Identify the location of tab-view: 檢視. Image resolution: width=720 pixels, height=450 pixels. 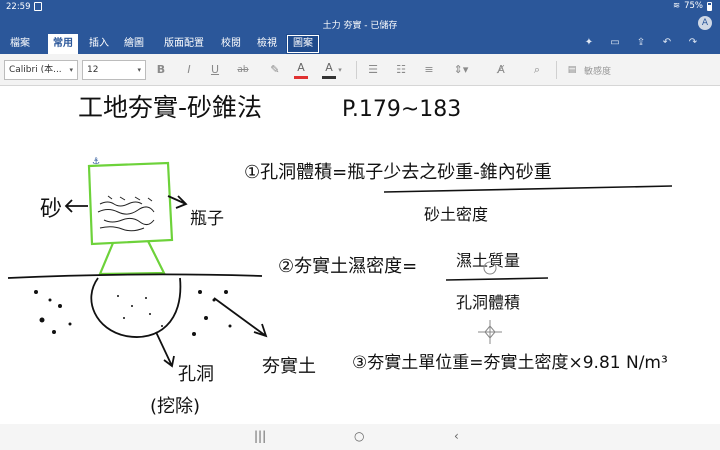
(267, 44).